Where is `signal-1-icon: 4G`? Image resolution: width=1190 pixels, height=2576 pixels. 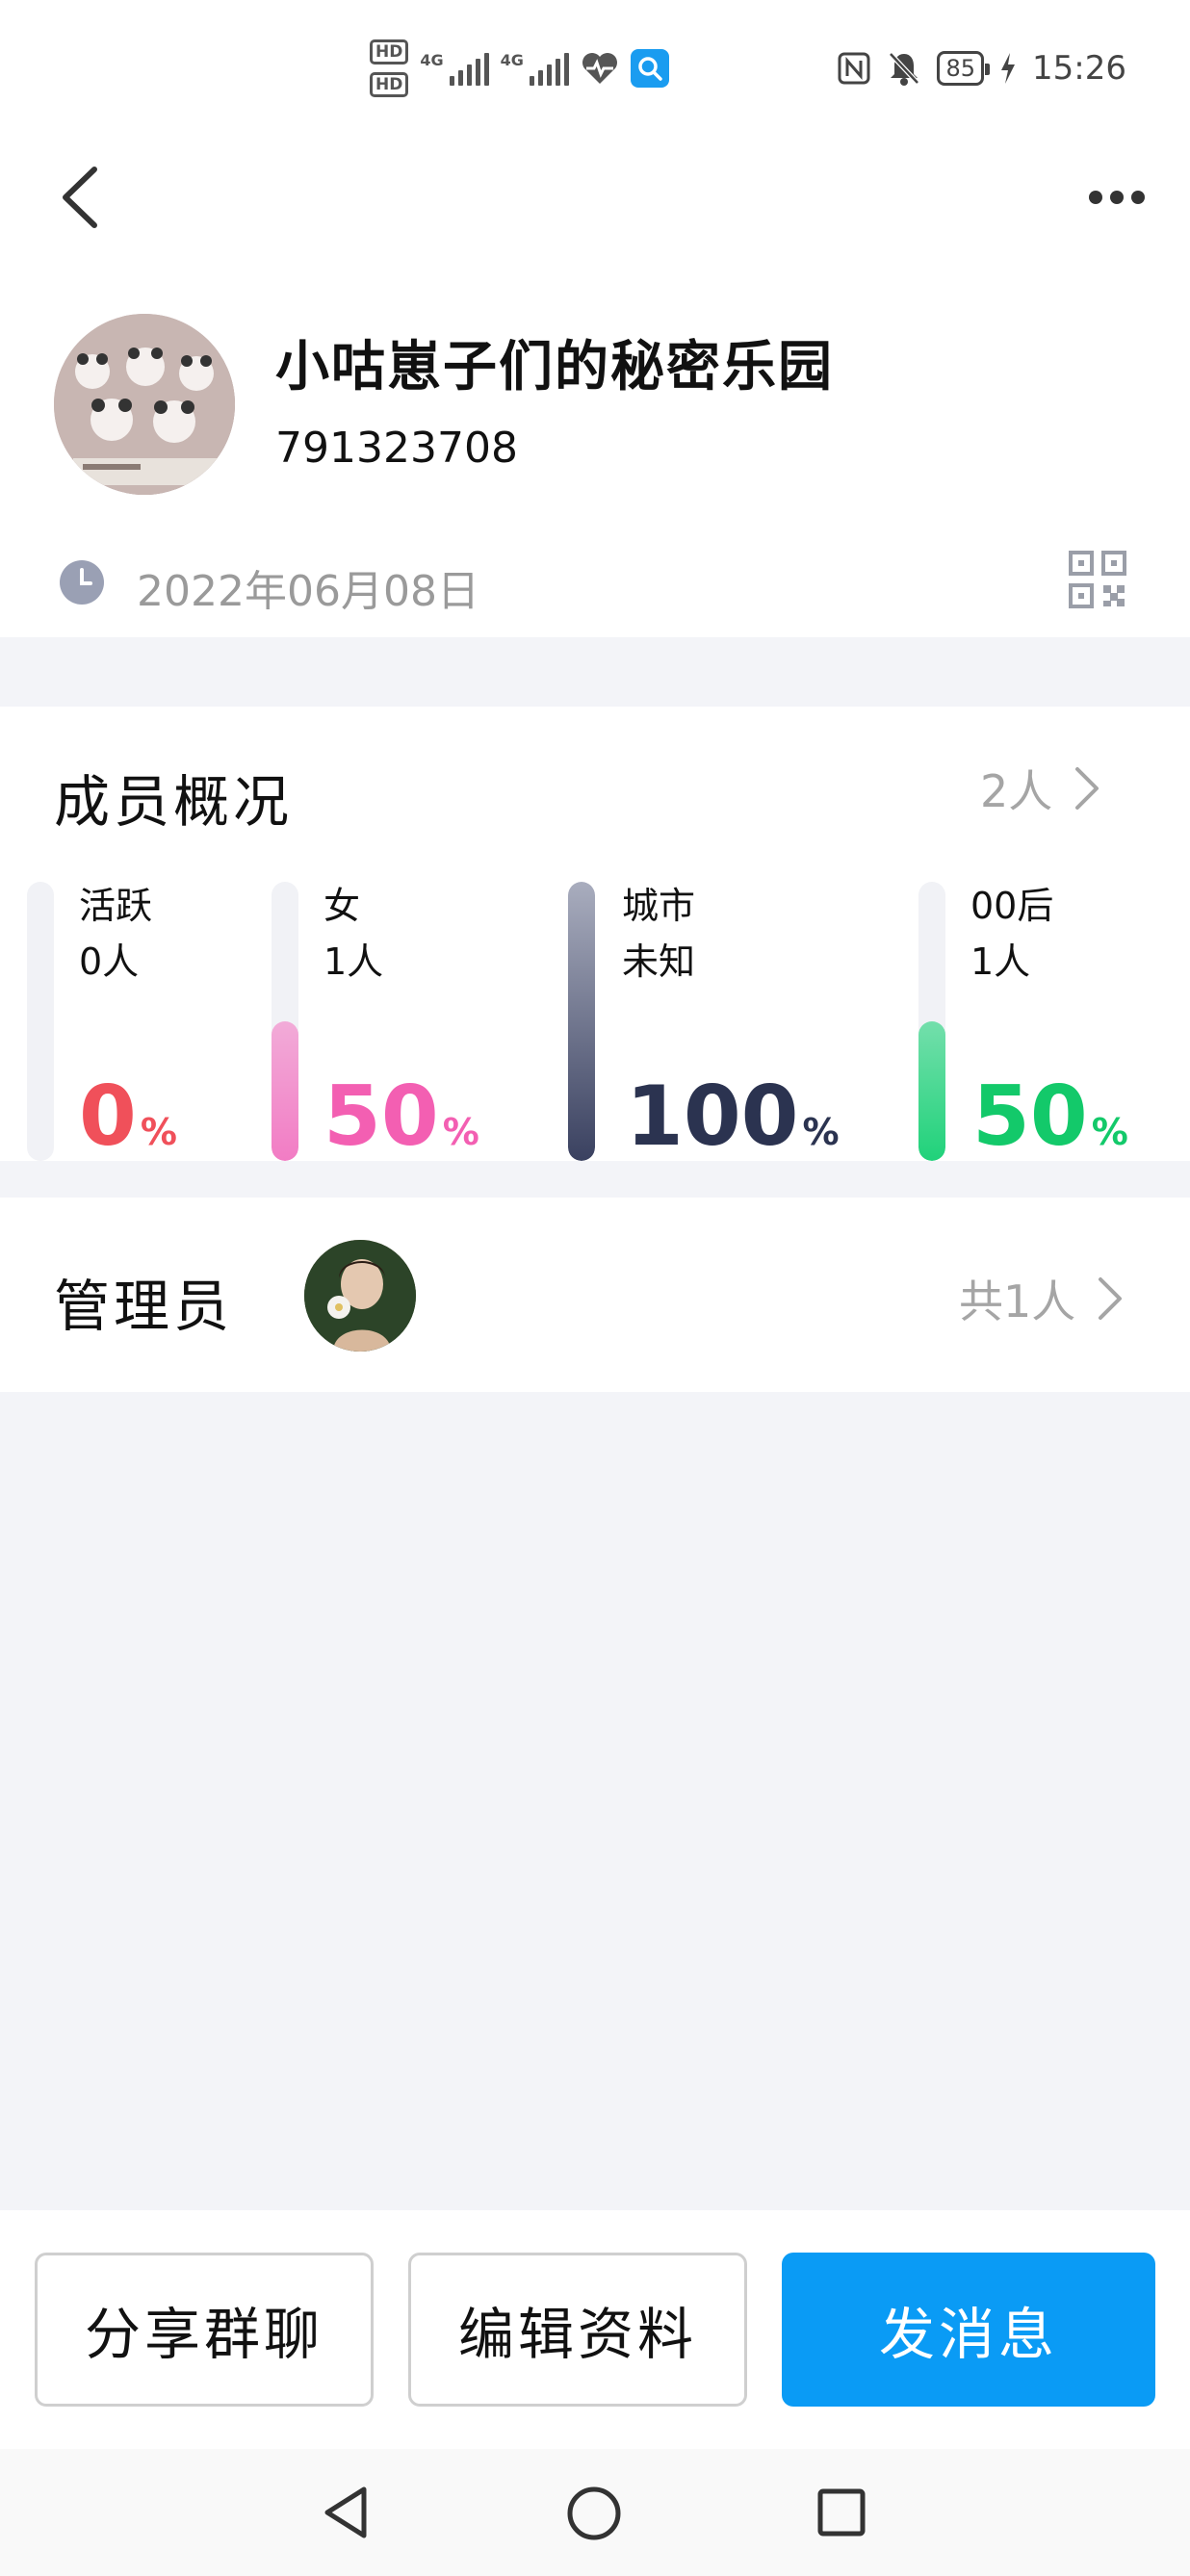
signal-1-icon: 4G is located at coordinates (455, 68).